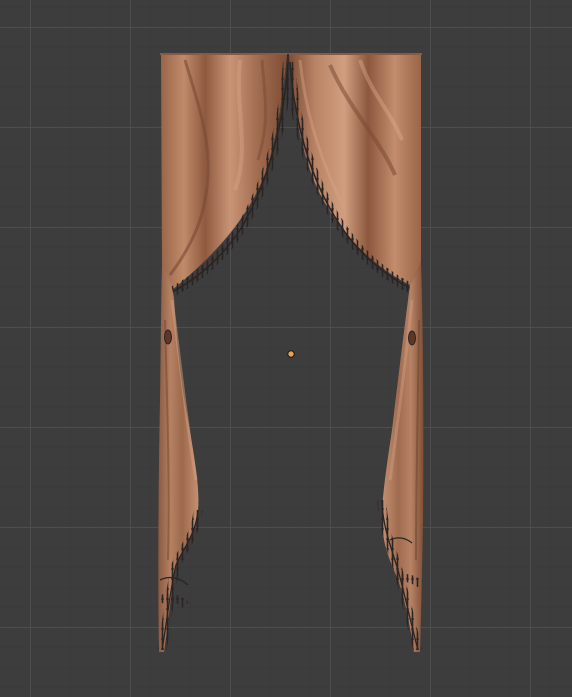 Image resolution: width=572 pixels, height=697 pixels. What do you see at coordinates (180, 458) in the screenshot?
I see `left-side-panel` at bounding box center [180, 458].